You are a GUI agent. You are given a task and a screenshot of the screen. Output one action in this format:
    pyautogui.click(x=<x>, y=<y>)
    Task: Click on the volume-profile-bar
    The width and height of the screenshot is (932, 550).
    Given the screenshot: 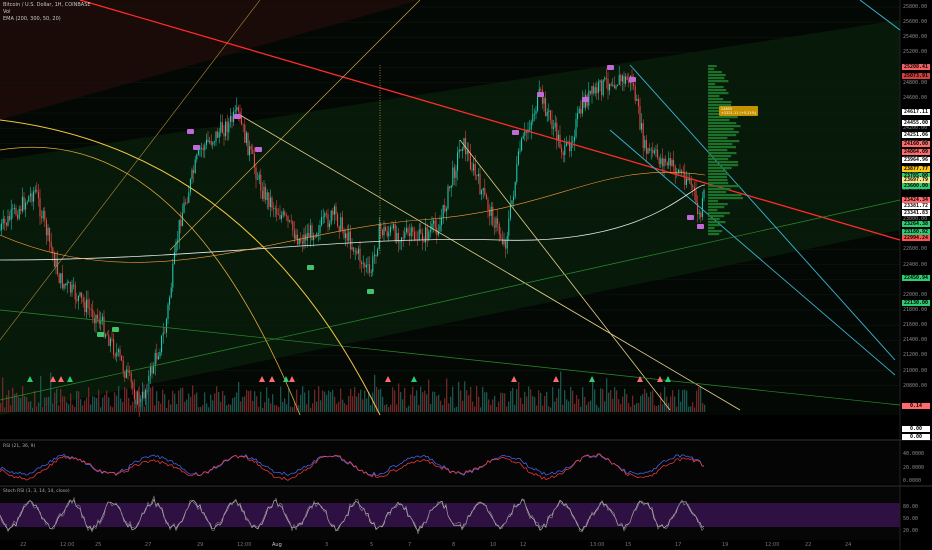 What is the action you would take?
    pyautogui.click(x=716, y=87)
    